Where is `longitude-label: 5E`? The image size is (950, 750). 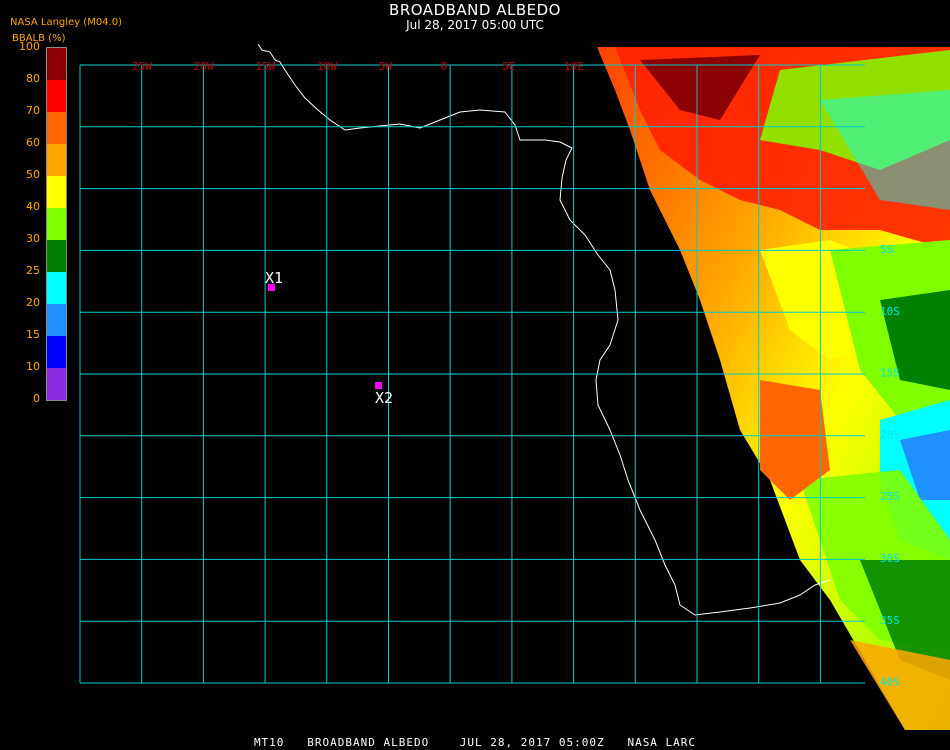
longitude-label: 5E is located at coordinates (508, 66).